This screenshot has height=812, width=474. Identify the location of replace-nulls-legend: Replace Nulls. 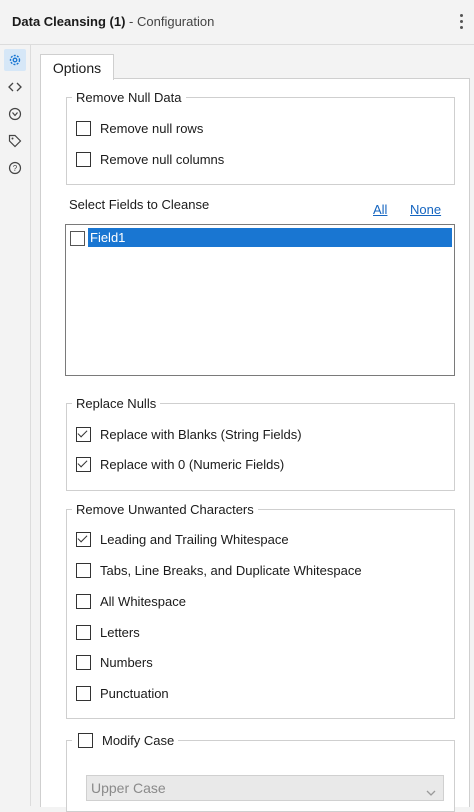
(116, 403).